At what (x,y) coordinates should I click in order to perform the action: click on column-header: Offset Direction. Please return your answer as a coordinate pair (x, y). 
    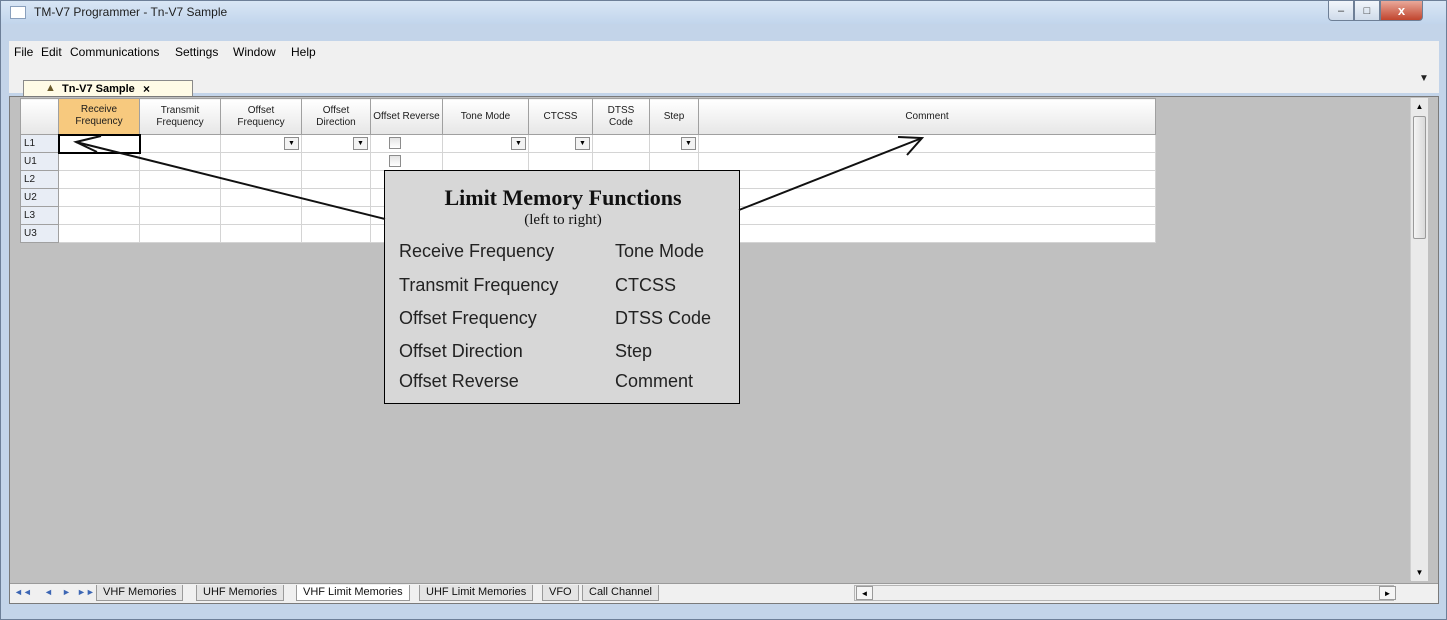
    Looking at the image, I should click on (336, 116).